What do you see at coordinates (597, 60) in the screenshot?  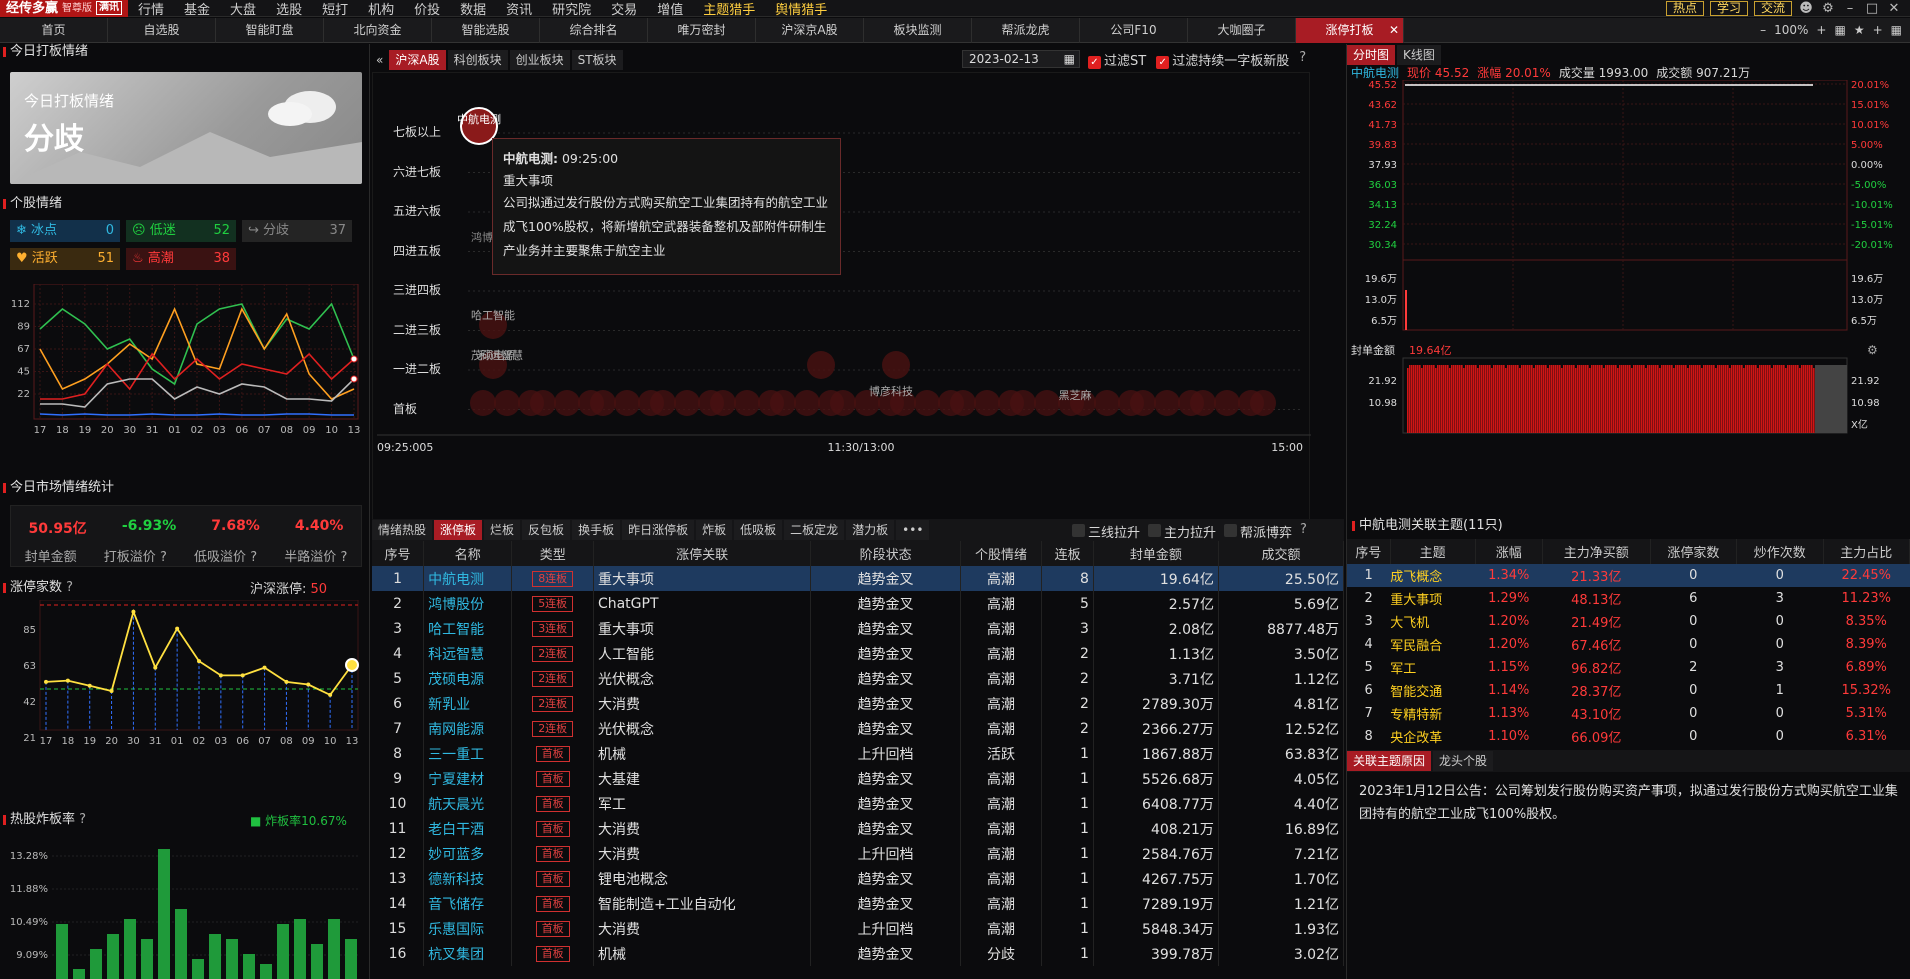 I see `market-tab-3: ST板块` at bounding box center [597, 60].